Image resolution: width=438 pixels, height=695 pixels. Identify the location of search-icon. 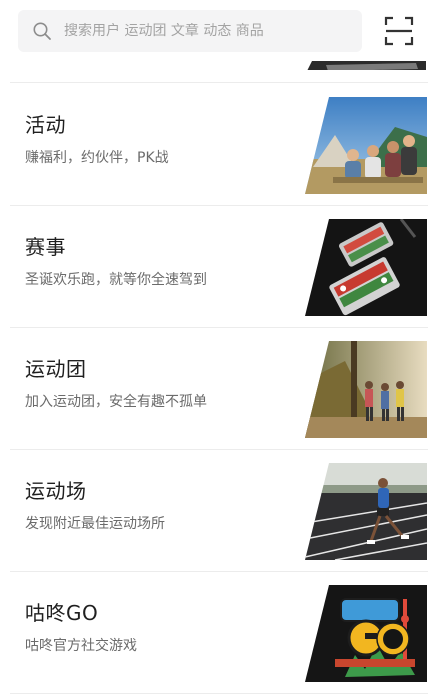
(42, 31).